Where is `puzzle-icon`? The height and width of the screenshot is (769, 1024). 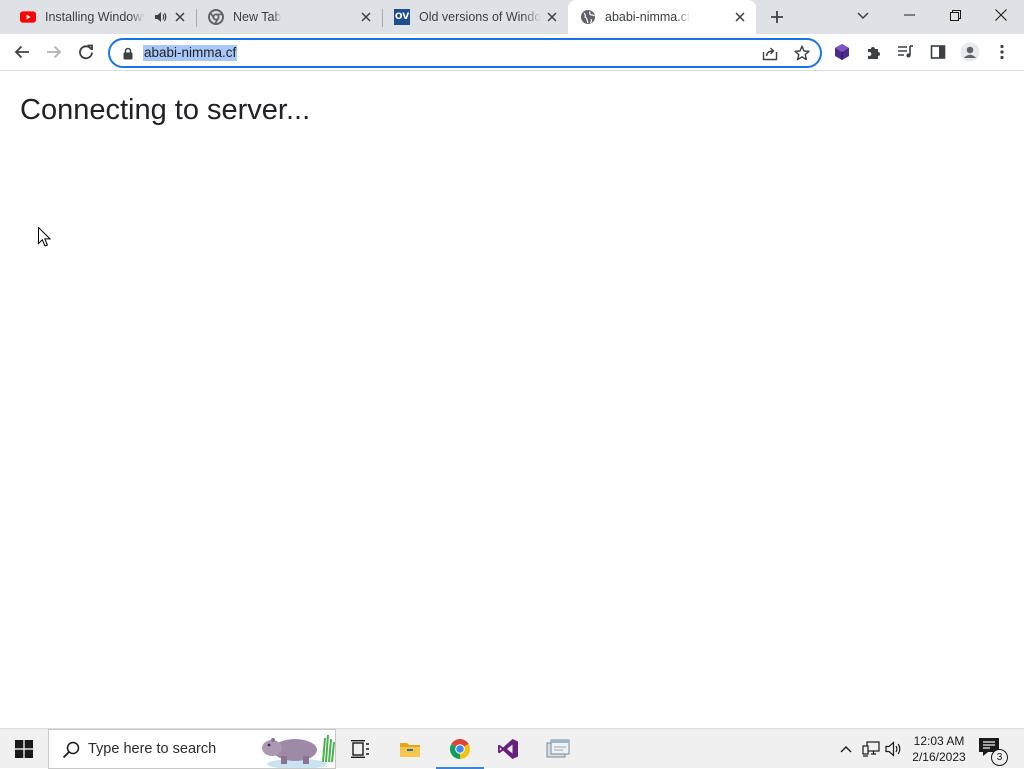 puzzle-icon is located at coordinates (874, 53).